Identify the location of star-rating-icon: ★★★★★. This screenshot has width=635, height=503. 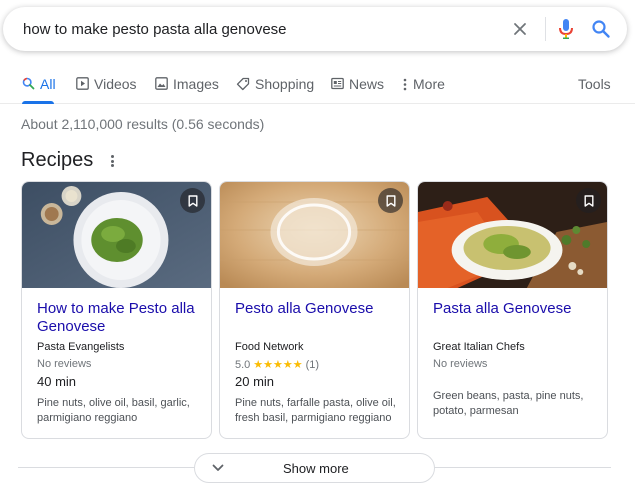
(278, 365).